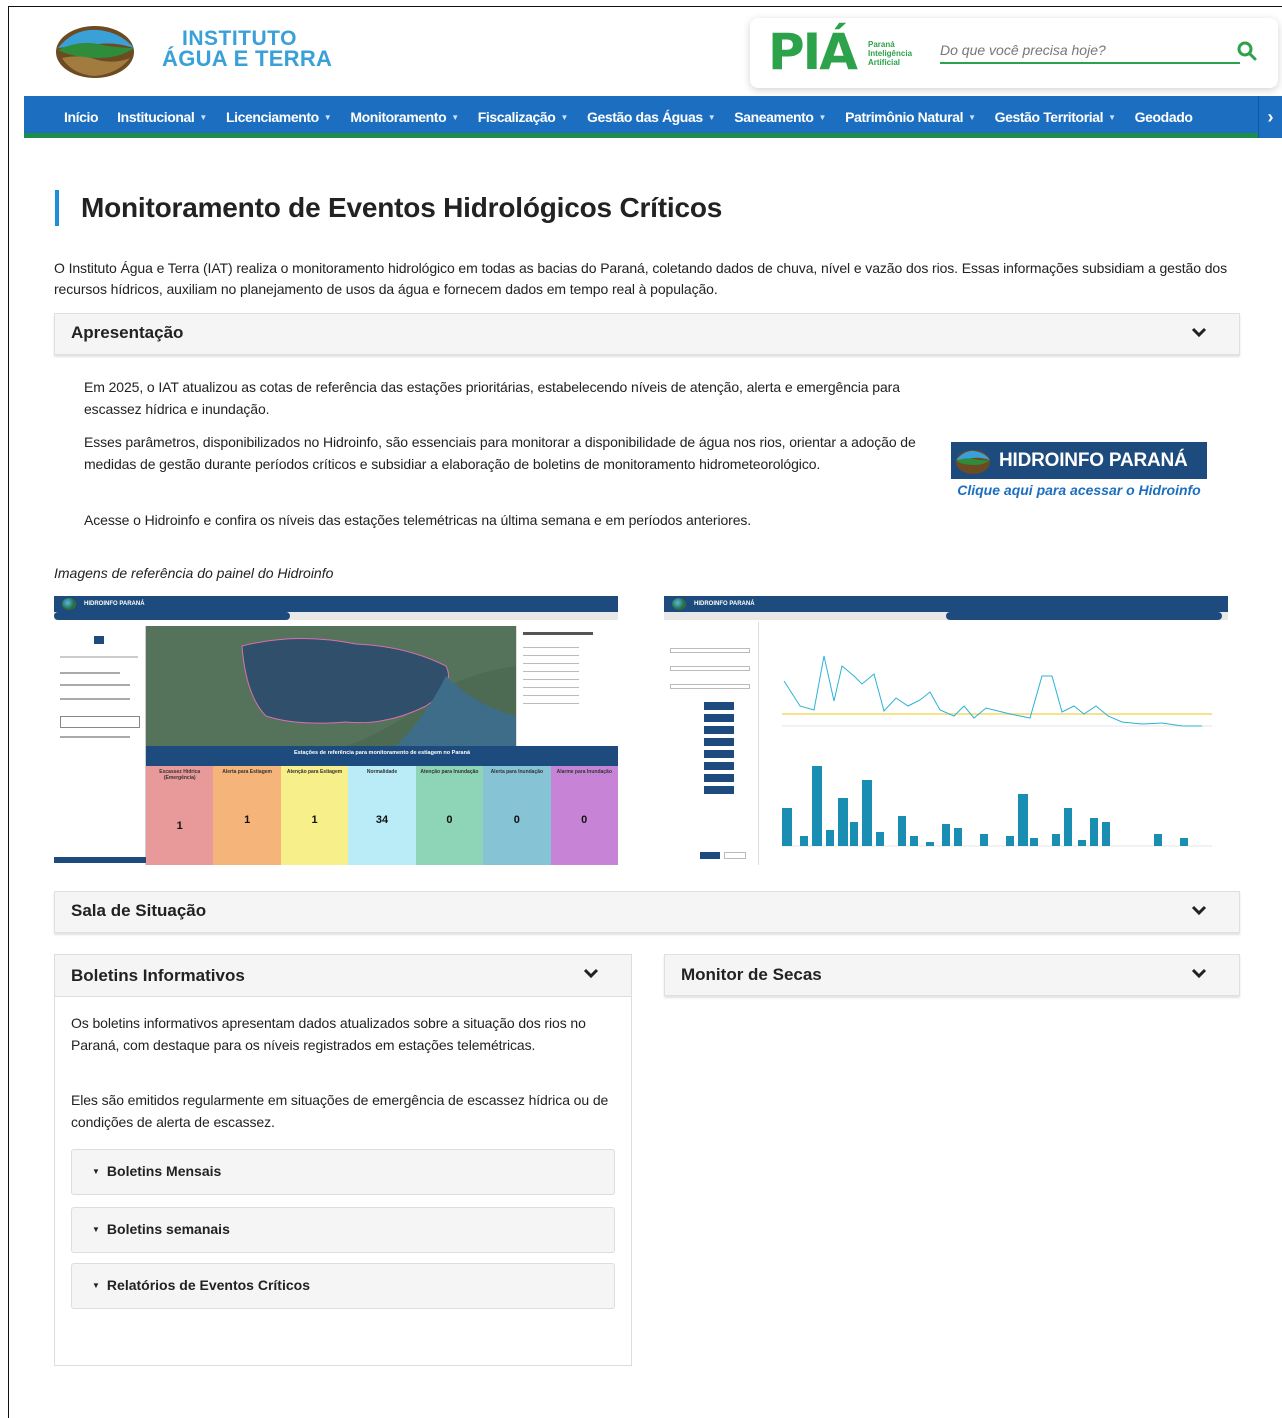 The width and height of the screenshot is (1282, 1418). I want to click on search-input, so click(1090, 51).